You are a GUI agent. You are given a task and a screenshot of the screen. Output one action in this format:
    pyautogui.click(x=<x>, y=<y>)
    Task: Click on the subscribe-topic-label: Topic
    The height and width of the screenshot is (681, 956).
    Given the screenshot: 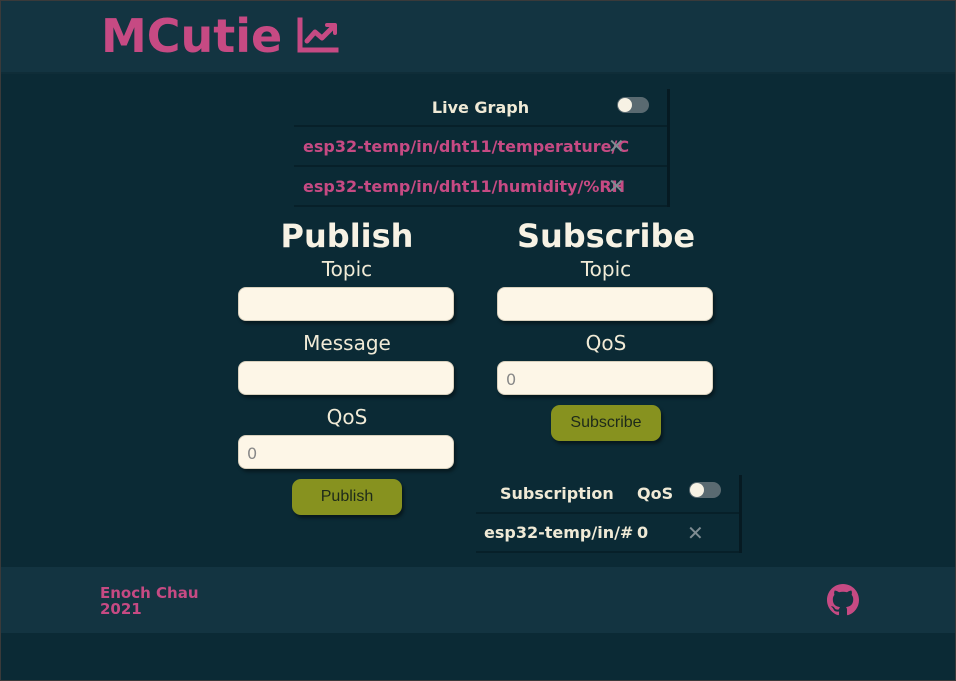 What is the action you would take?
    pyautogui.click(x=606, y=269)
    